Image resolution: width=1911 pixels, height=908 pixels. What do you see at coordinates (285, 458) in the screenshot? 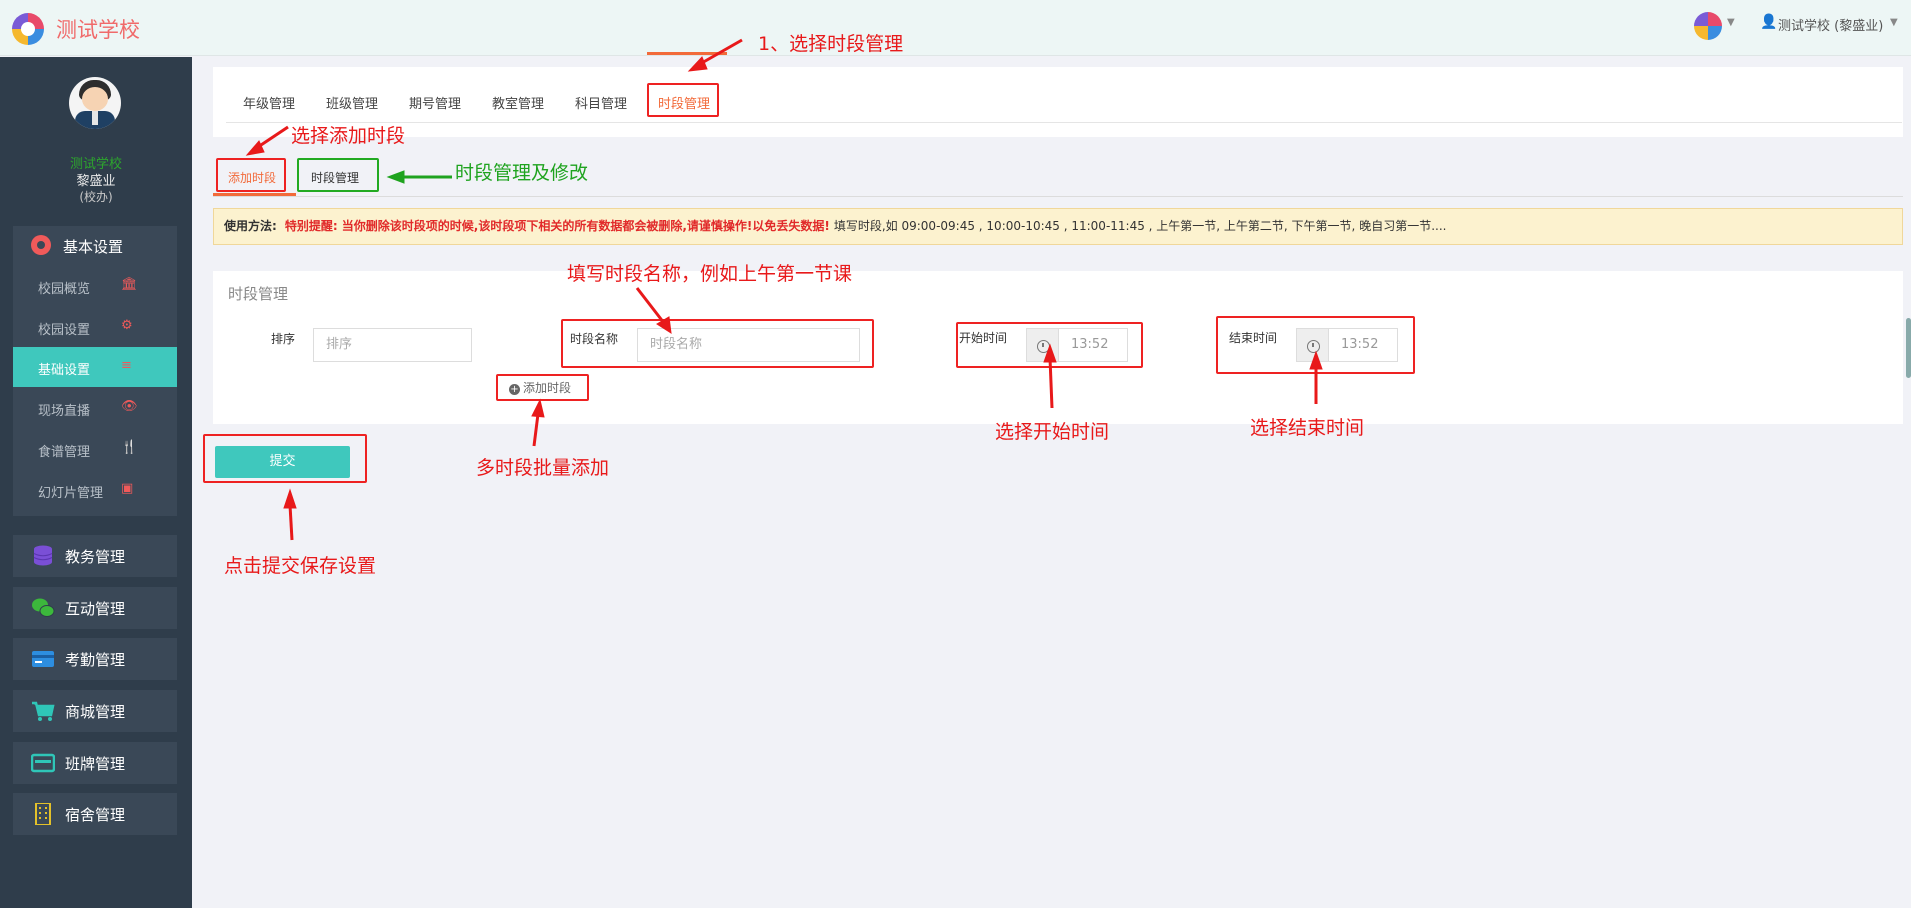
I see `highlight-submit` at bounding box center [285, 458].